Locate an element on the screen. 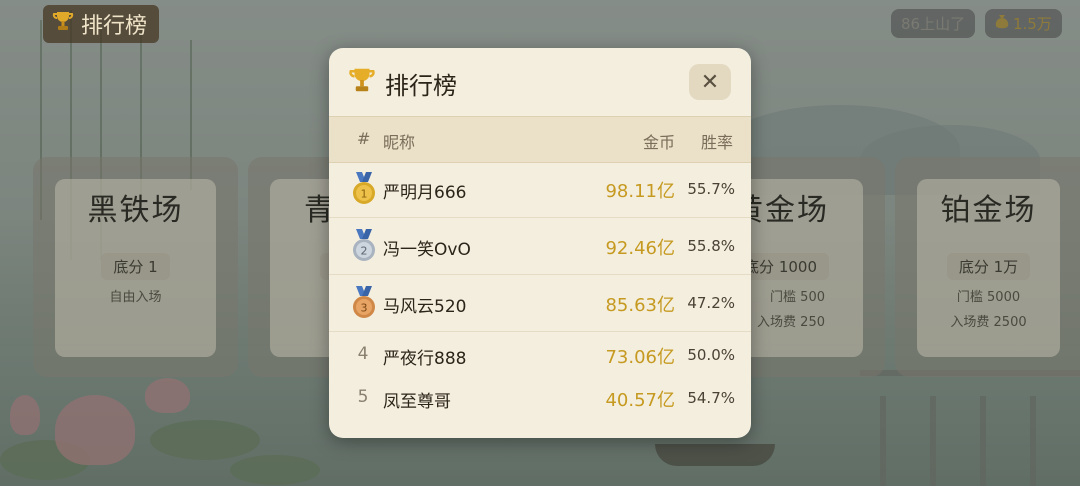 The width and height of the screenshot is (1080, 486). coin-balance: 1.5万 is located at coordinates (1023, 23).